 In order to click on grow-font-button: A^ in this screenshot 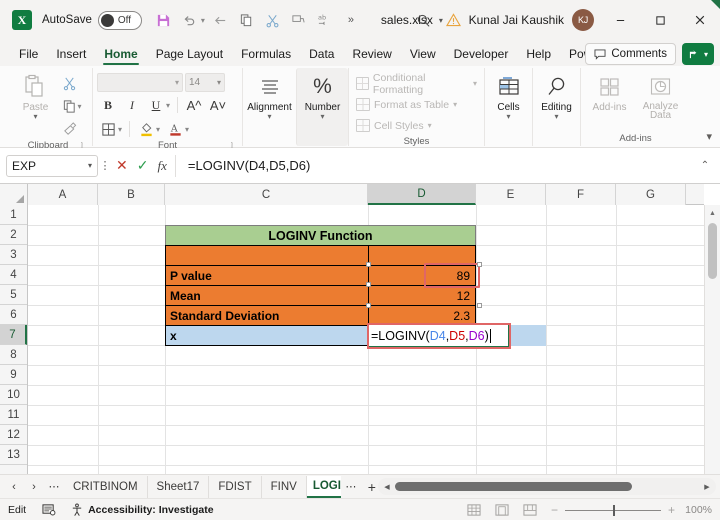, I will do `click(194, 105)`.